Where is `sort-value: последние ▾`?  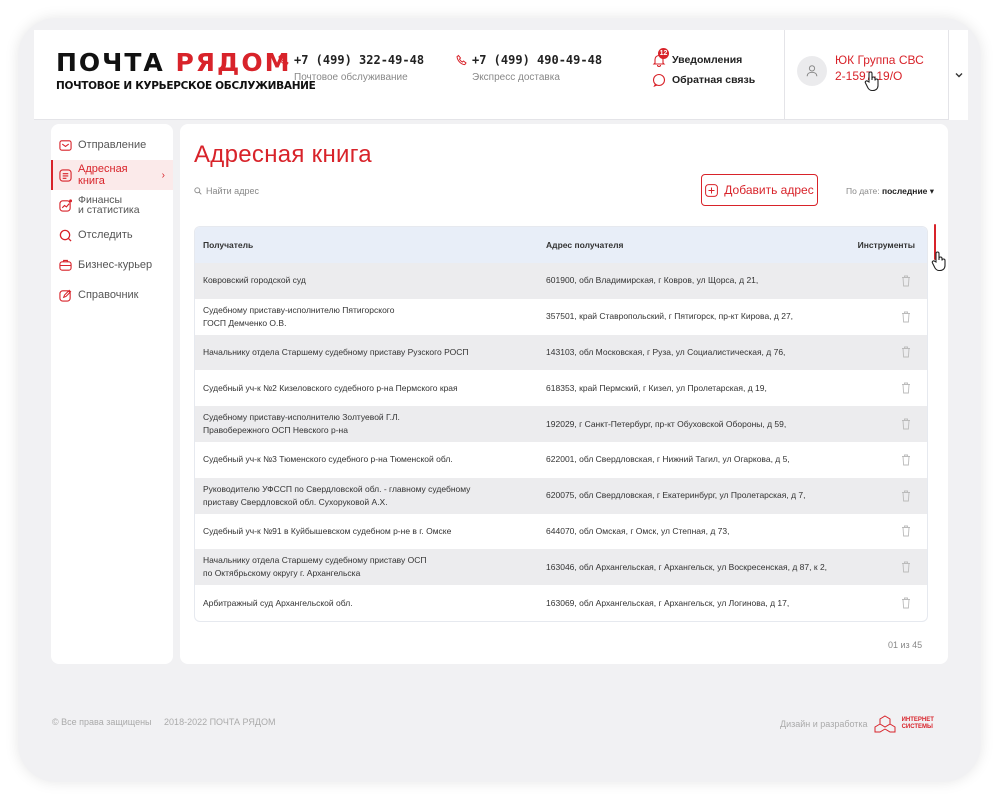 sort-value: последние ▾ is located at coordinates (908, 191).